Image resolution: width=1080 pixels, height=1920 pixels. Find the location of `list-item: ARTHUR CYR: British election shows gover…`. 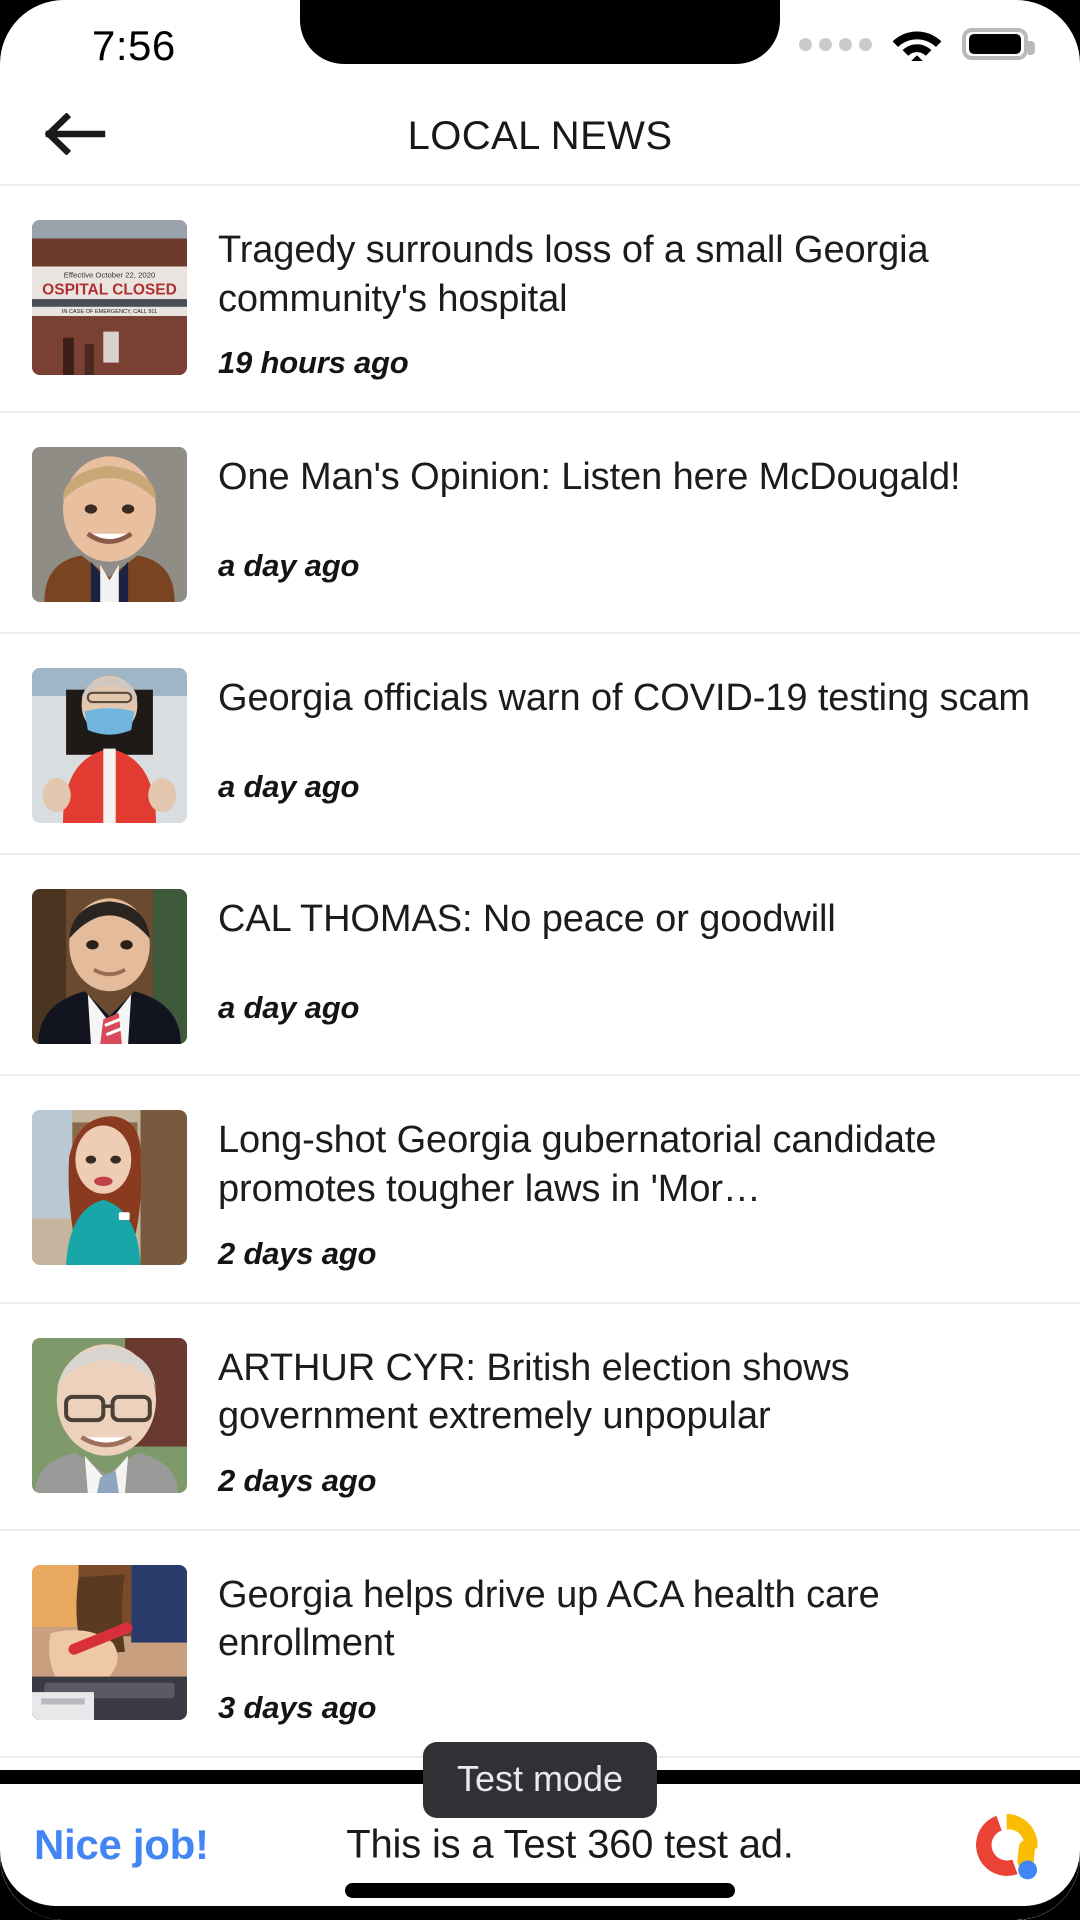

list-item: ARTHUR CYR: British election shows gover… is located at coordinates (540, 1415).